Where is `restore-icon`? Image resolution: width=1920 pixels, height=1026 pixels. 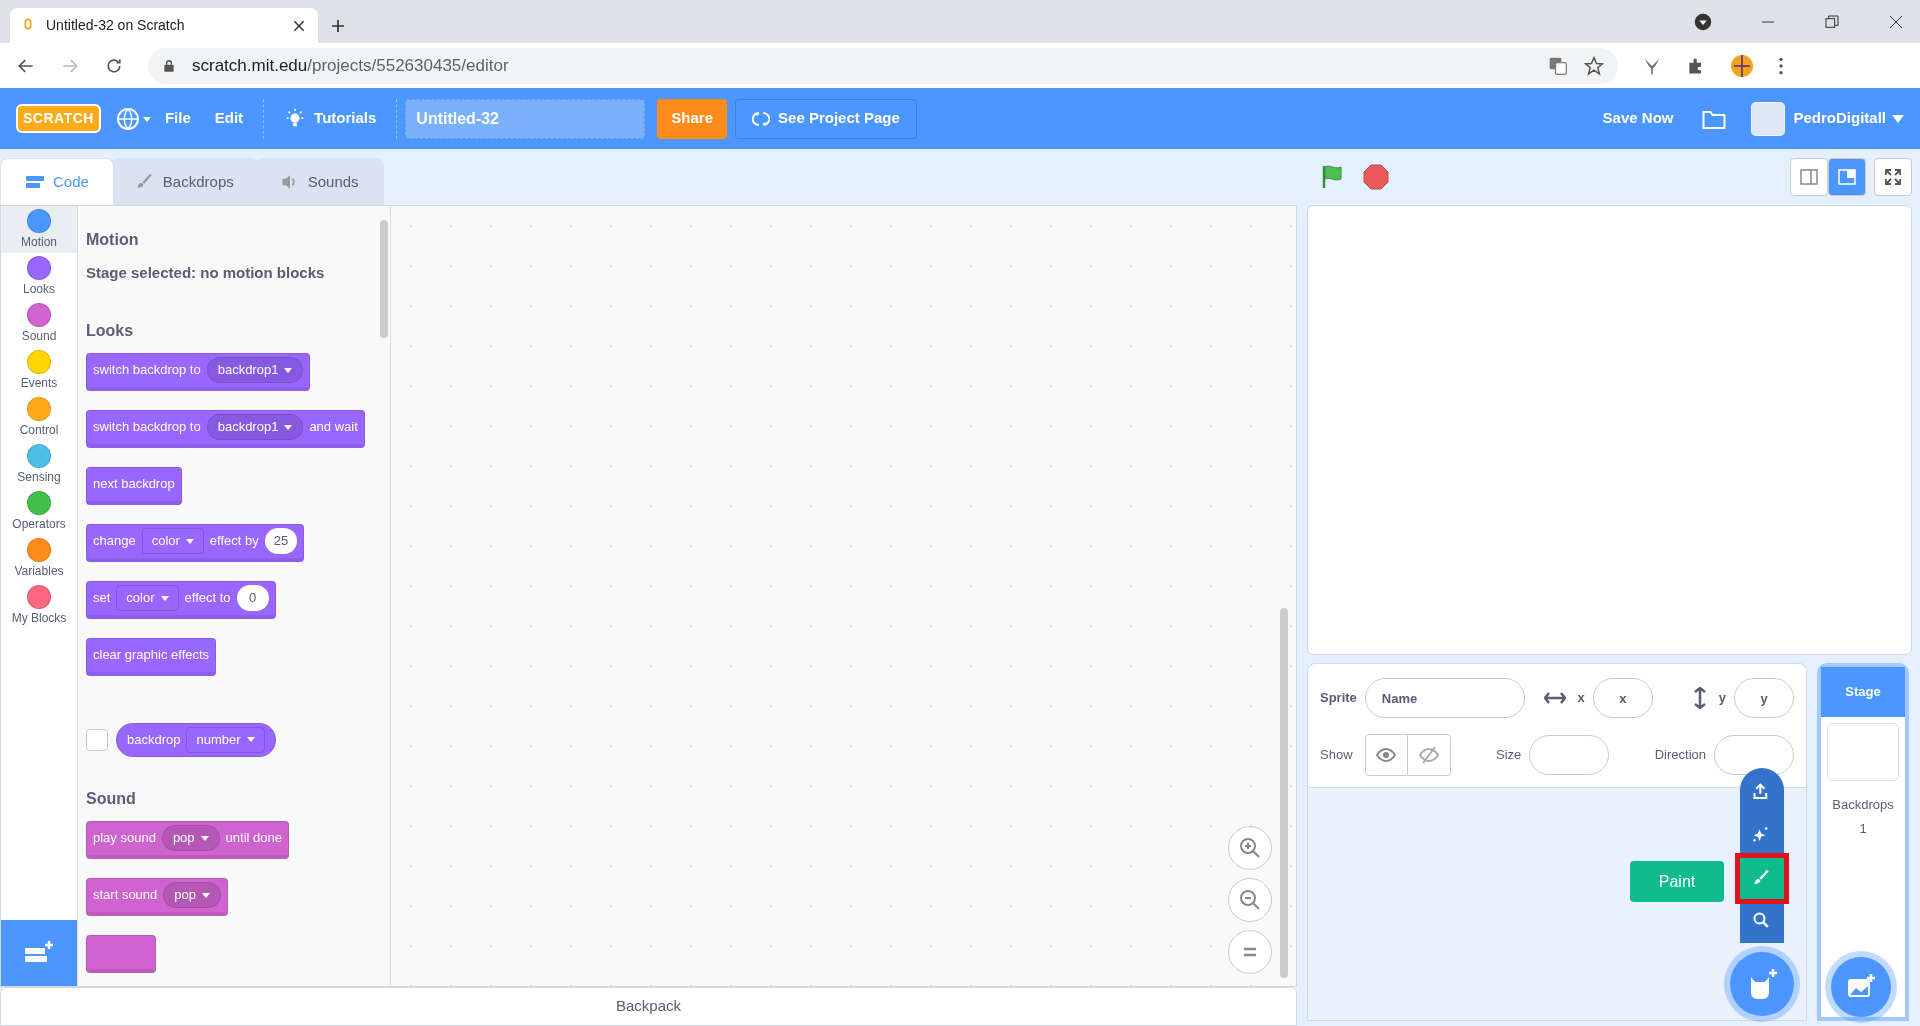
restore-icon is located at coordinates (1832, 21).